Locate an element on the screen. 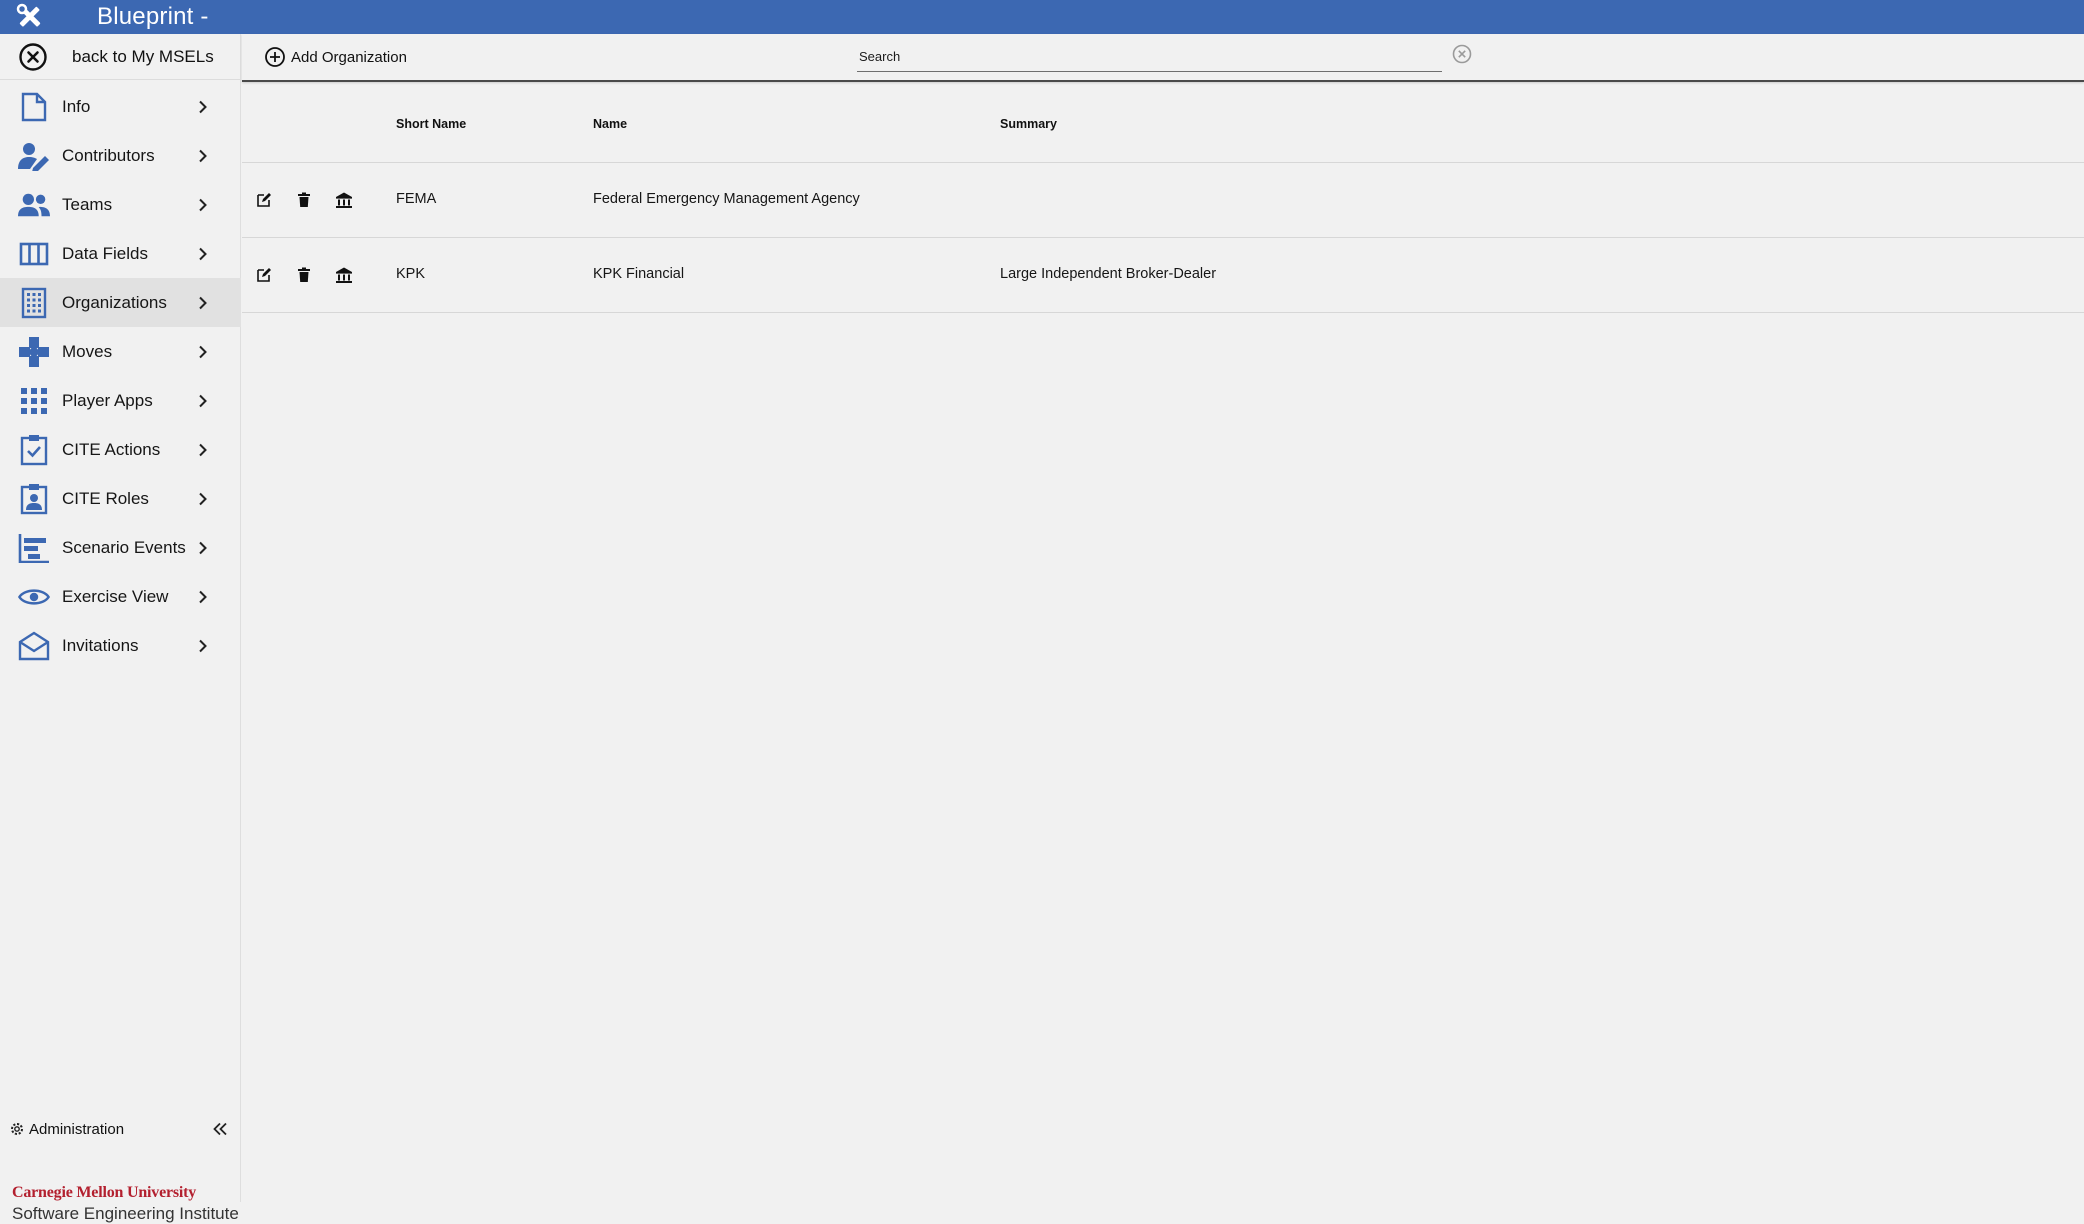  clipboard-check-icon is located at coordinates (34, 450).